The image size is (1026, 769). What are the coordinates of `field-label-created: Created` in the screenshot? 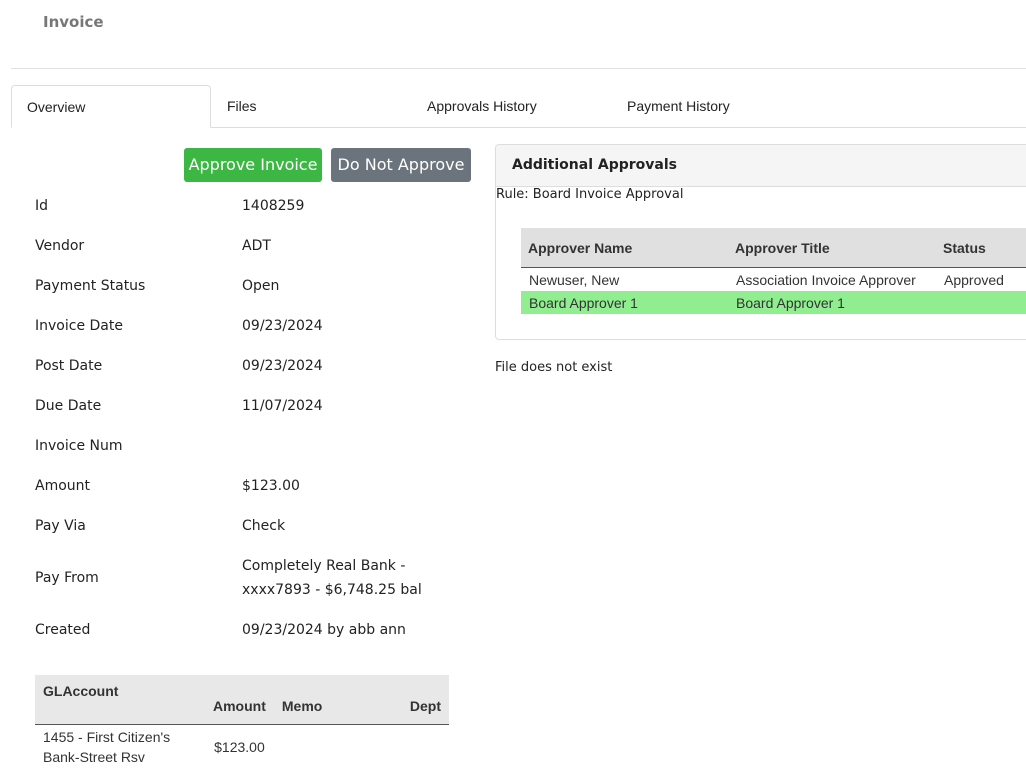 It's located at (62, 630).